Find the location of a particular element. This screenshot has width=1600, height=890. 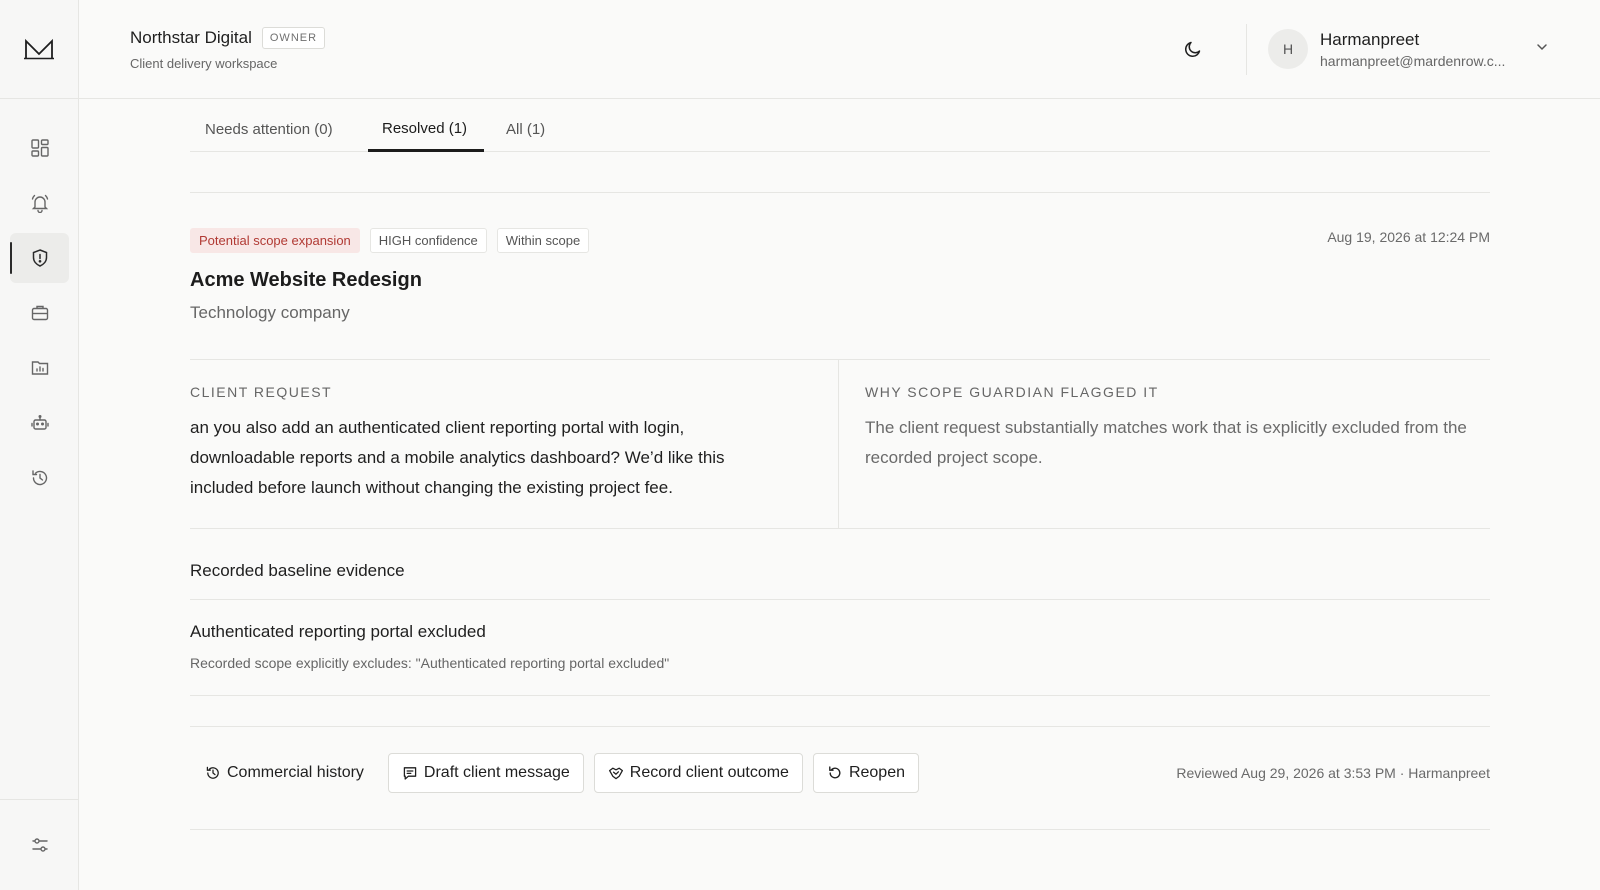

sidebar-item-alerts is located at coordinates (39, 203).